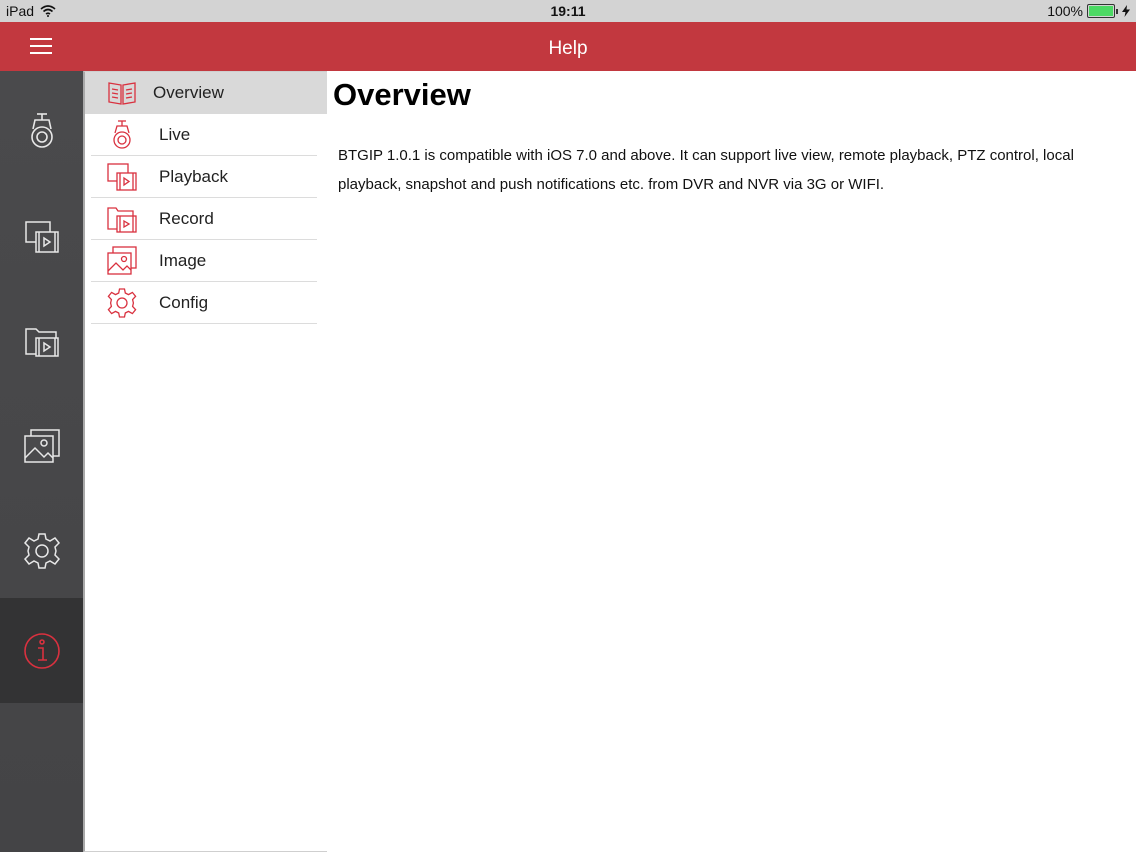  What do you see at coordinates (41, 47) in the screenshot?
I see `hamburger-menu-icon` at bounding box center [41, 47].